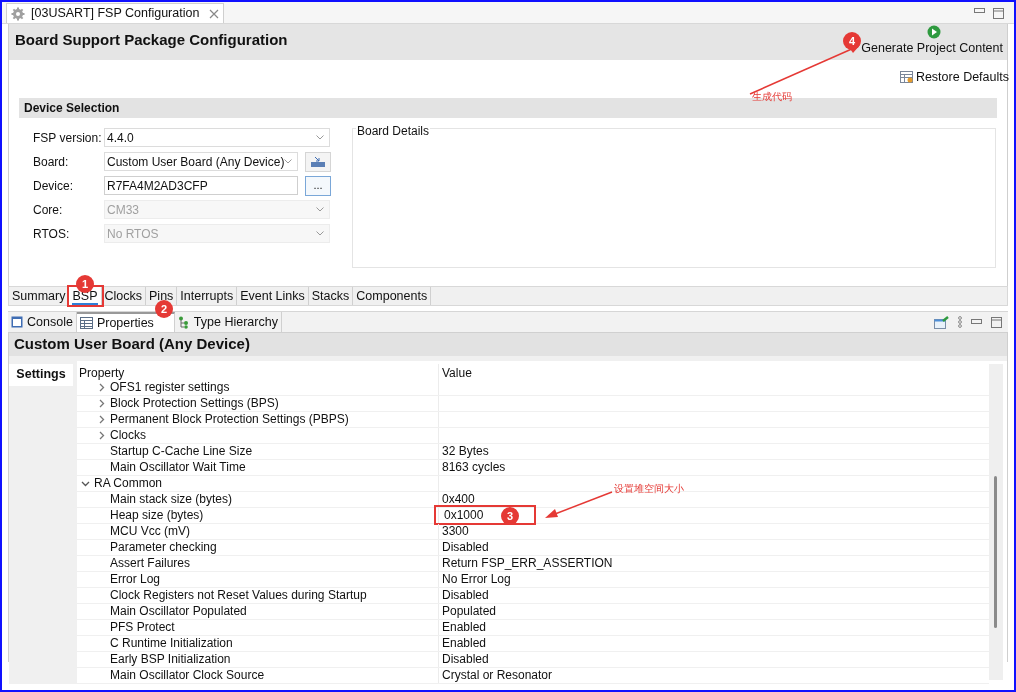 This screenshot has width=1016, height=692. What do you see at coordinates (392, 296) in the screenshot?
I see `editor-page-tab: Components` at bounding box center [392, 296].